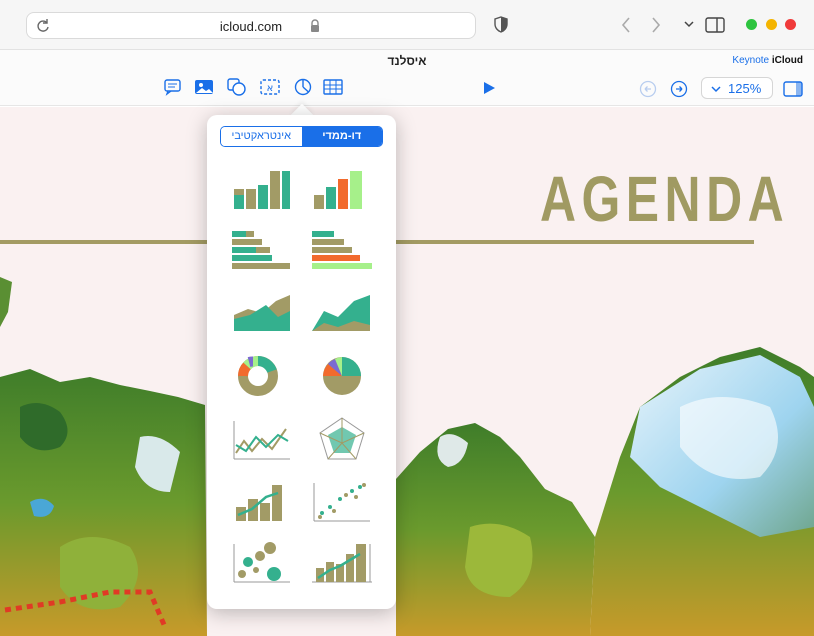 Image resolution: width=814 pixels, height=636 pixels. Describe the element at coordinates (751, 24) in the screenshot. I see `window-zoom-button` at that location.